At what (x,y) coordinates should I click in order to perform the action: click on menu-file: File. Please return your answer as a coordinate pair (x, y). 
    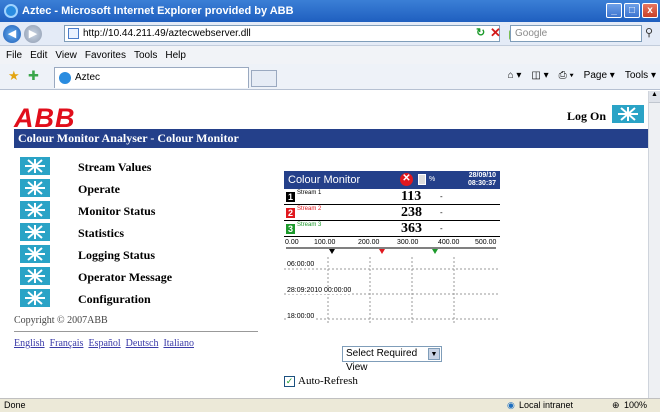
    Looking at the image, I should click on (14, 55).